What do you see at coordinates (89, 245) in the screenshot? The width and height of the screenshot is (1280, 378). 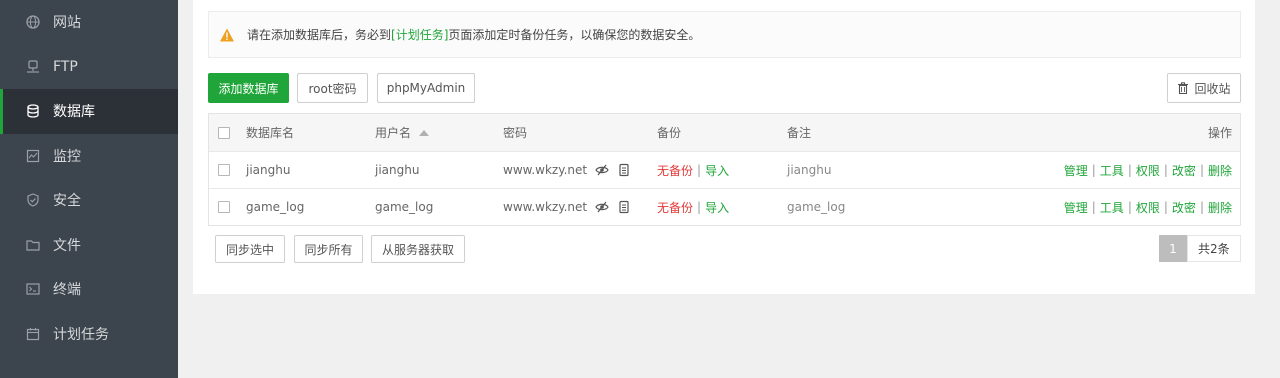 I see `sidebar-item-files: 文件` at bounding box center [89, 245].